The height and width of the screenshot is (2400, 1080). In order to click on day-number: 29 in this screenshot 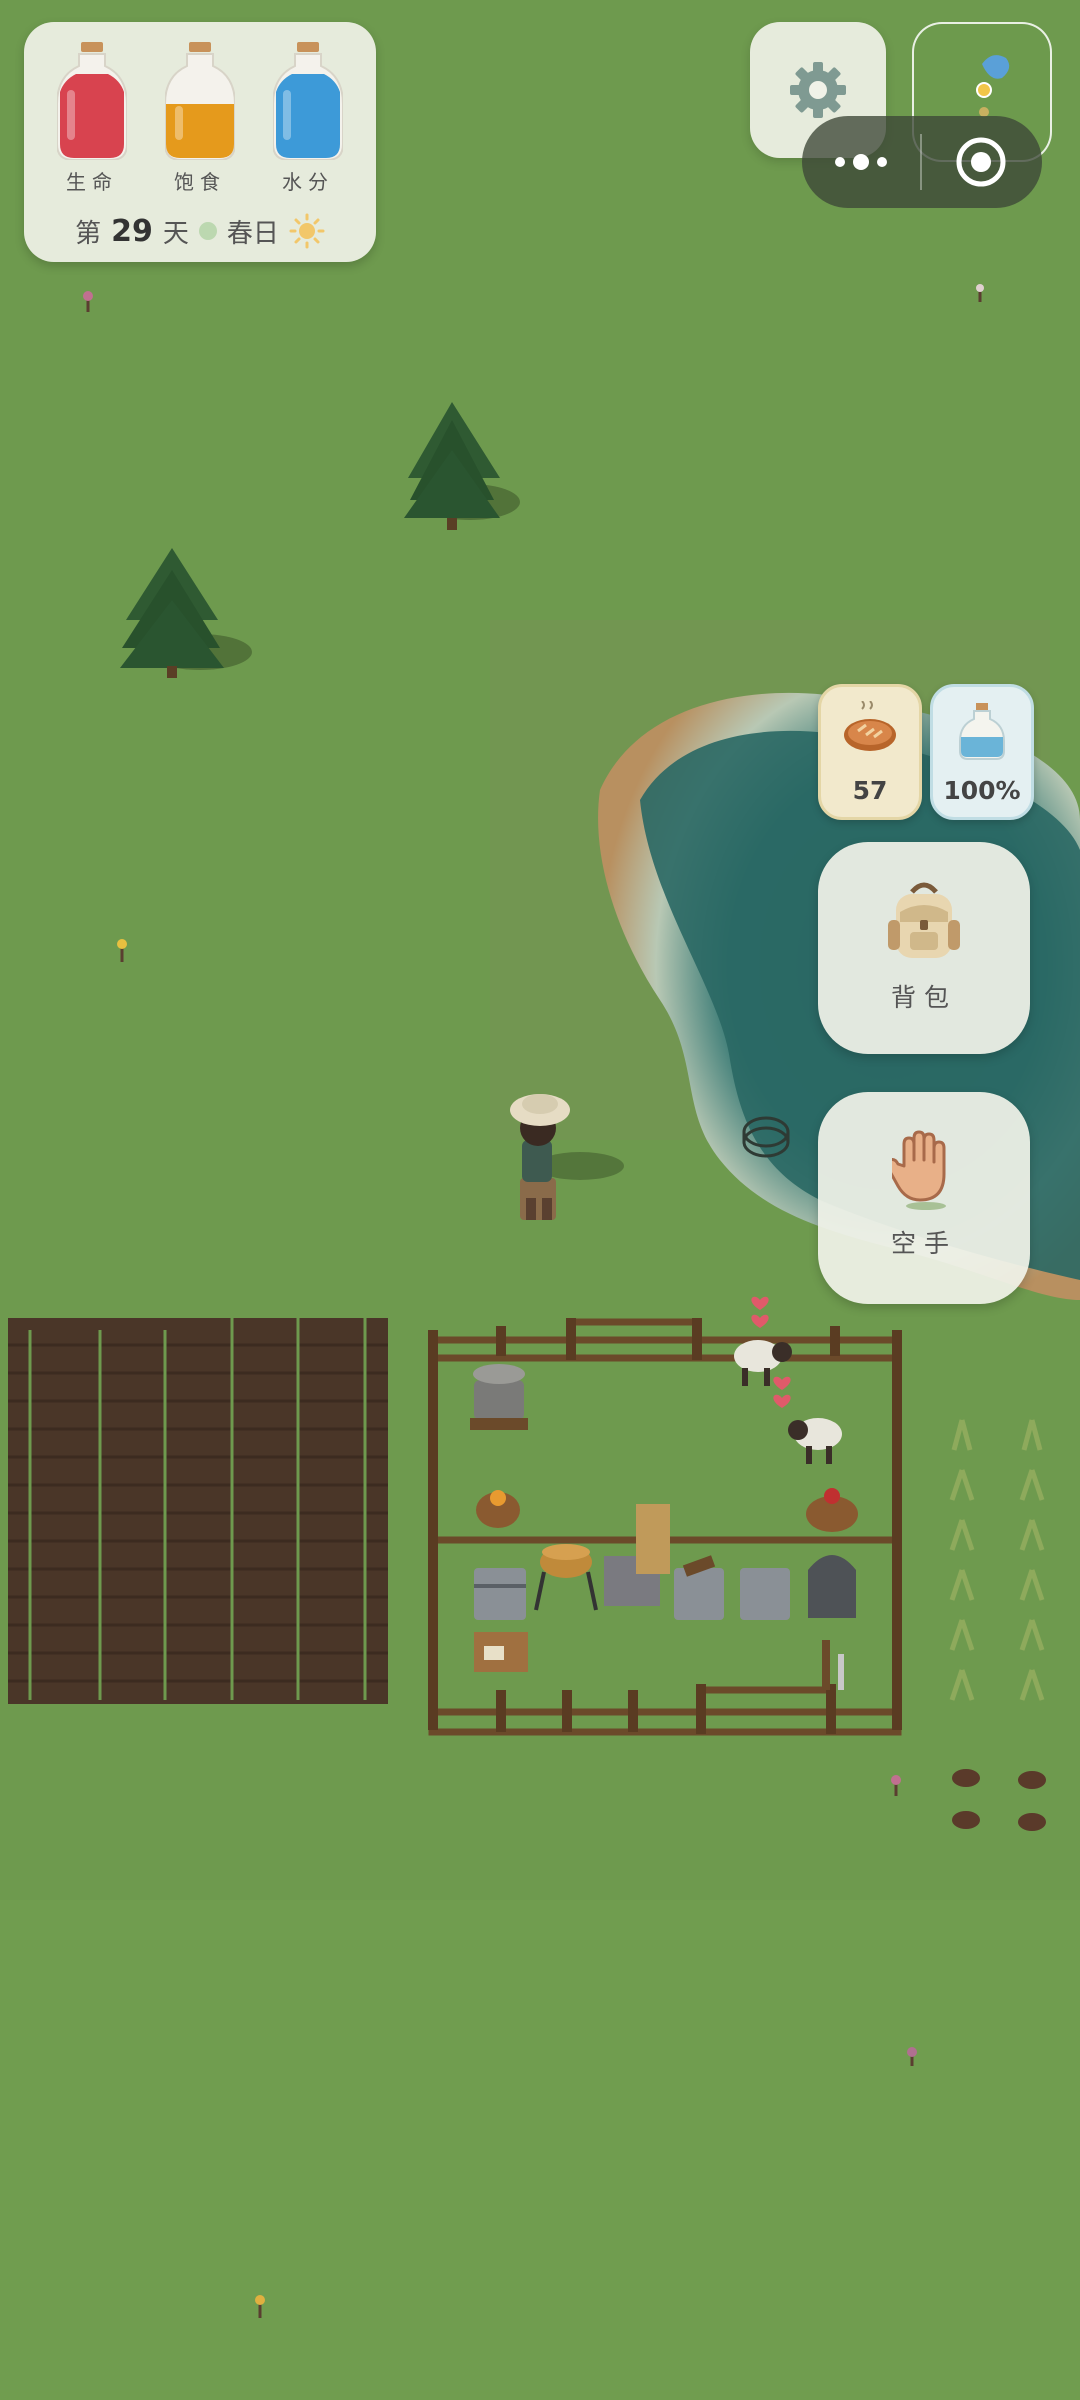, I will do `click(132, 231)`.